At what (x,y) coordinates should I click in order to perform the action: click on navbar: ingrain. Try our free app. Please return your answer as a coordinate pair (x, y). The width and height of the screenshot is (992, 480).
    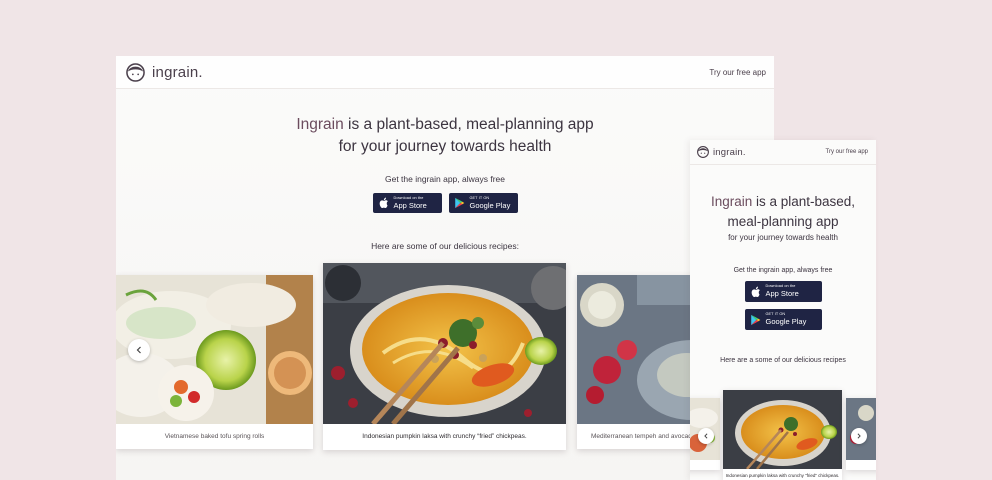
    Looking at the image, I should click on (445, 72).